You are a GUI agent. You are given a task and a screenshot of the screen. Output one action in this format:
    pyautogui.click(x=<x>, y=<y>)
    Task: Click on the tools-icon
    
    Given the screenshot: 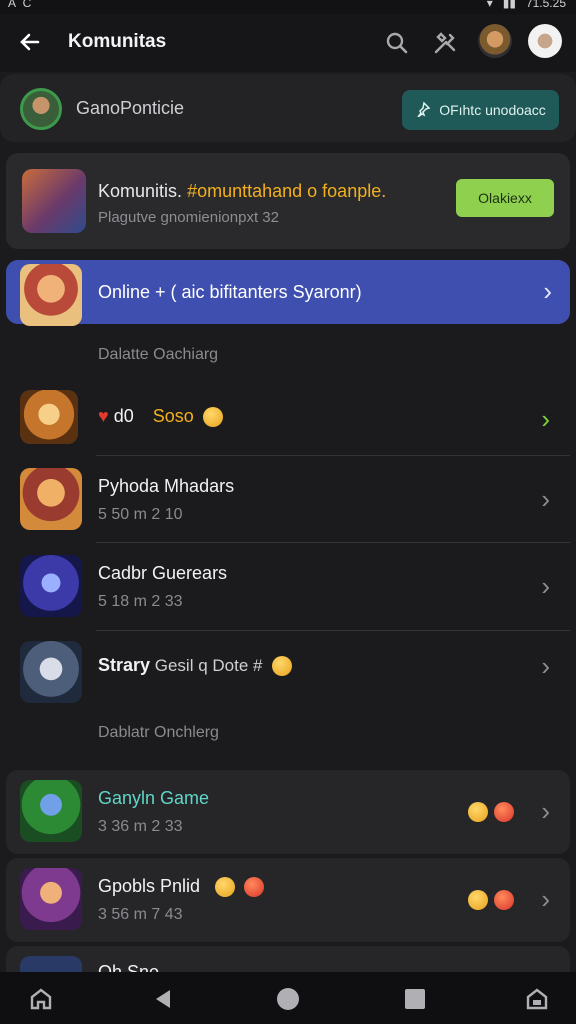 What is the action you would take?
    pyautogui.click(x=445, y=43)
    